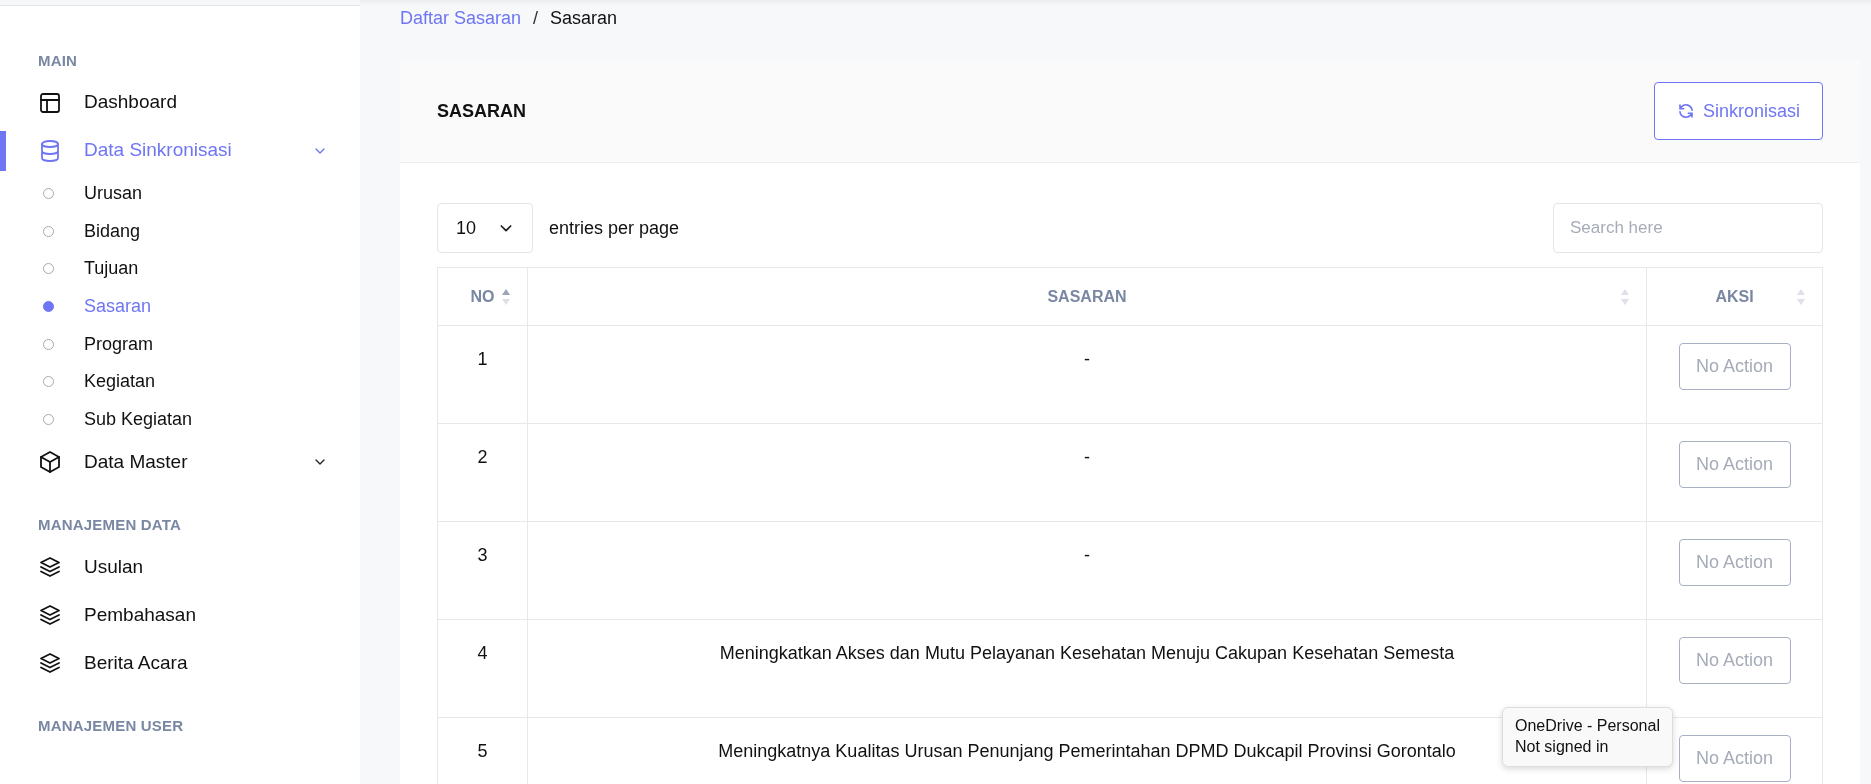 Image resolution: width=1871 pixels, height=784 pixels. What do you see at coordinates (180, 614) in the screenshot?
I see `sidebar-item: Pembahasan` at bounding box center [180, 614].